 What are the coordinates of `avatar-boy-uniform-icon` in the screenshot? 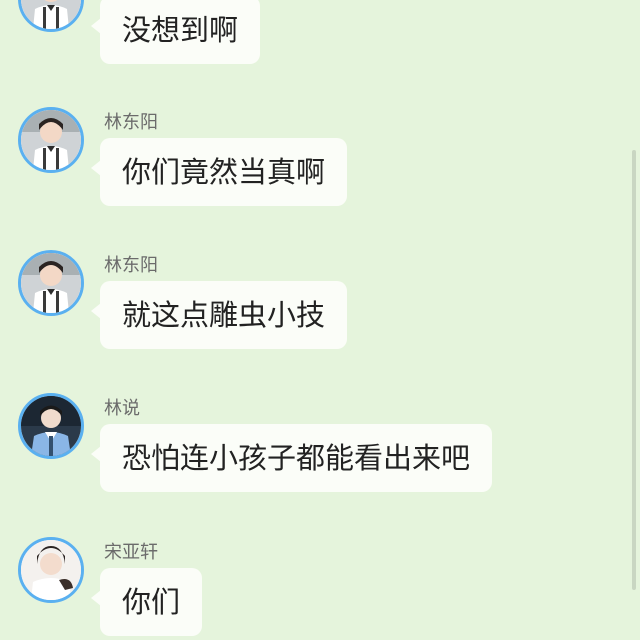 It's located at (51, 426).